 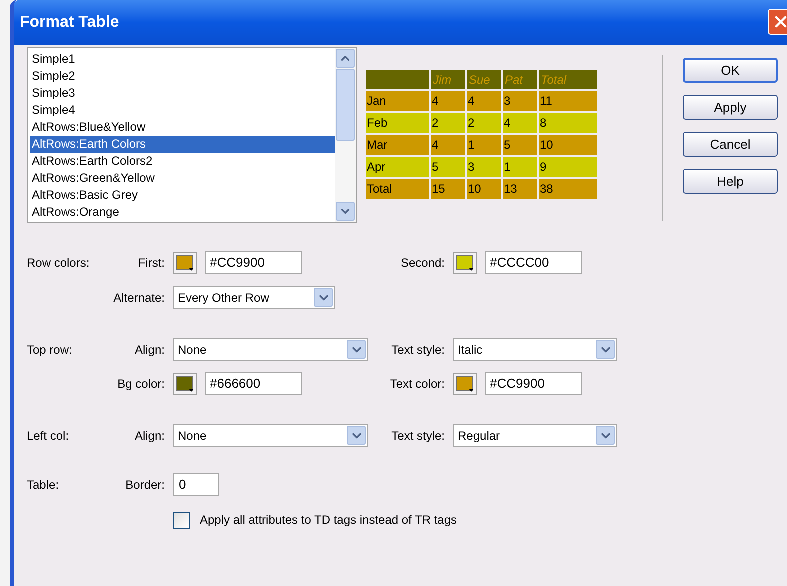 What do you see at coordinates (182, 59) in the screenshot?
I see `list-item: Simple1` at bounding box center [182, 59].